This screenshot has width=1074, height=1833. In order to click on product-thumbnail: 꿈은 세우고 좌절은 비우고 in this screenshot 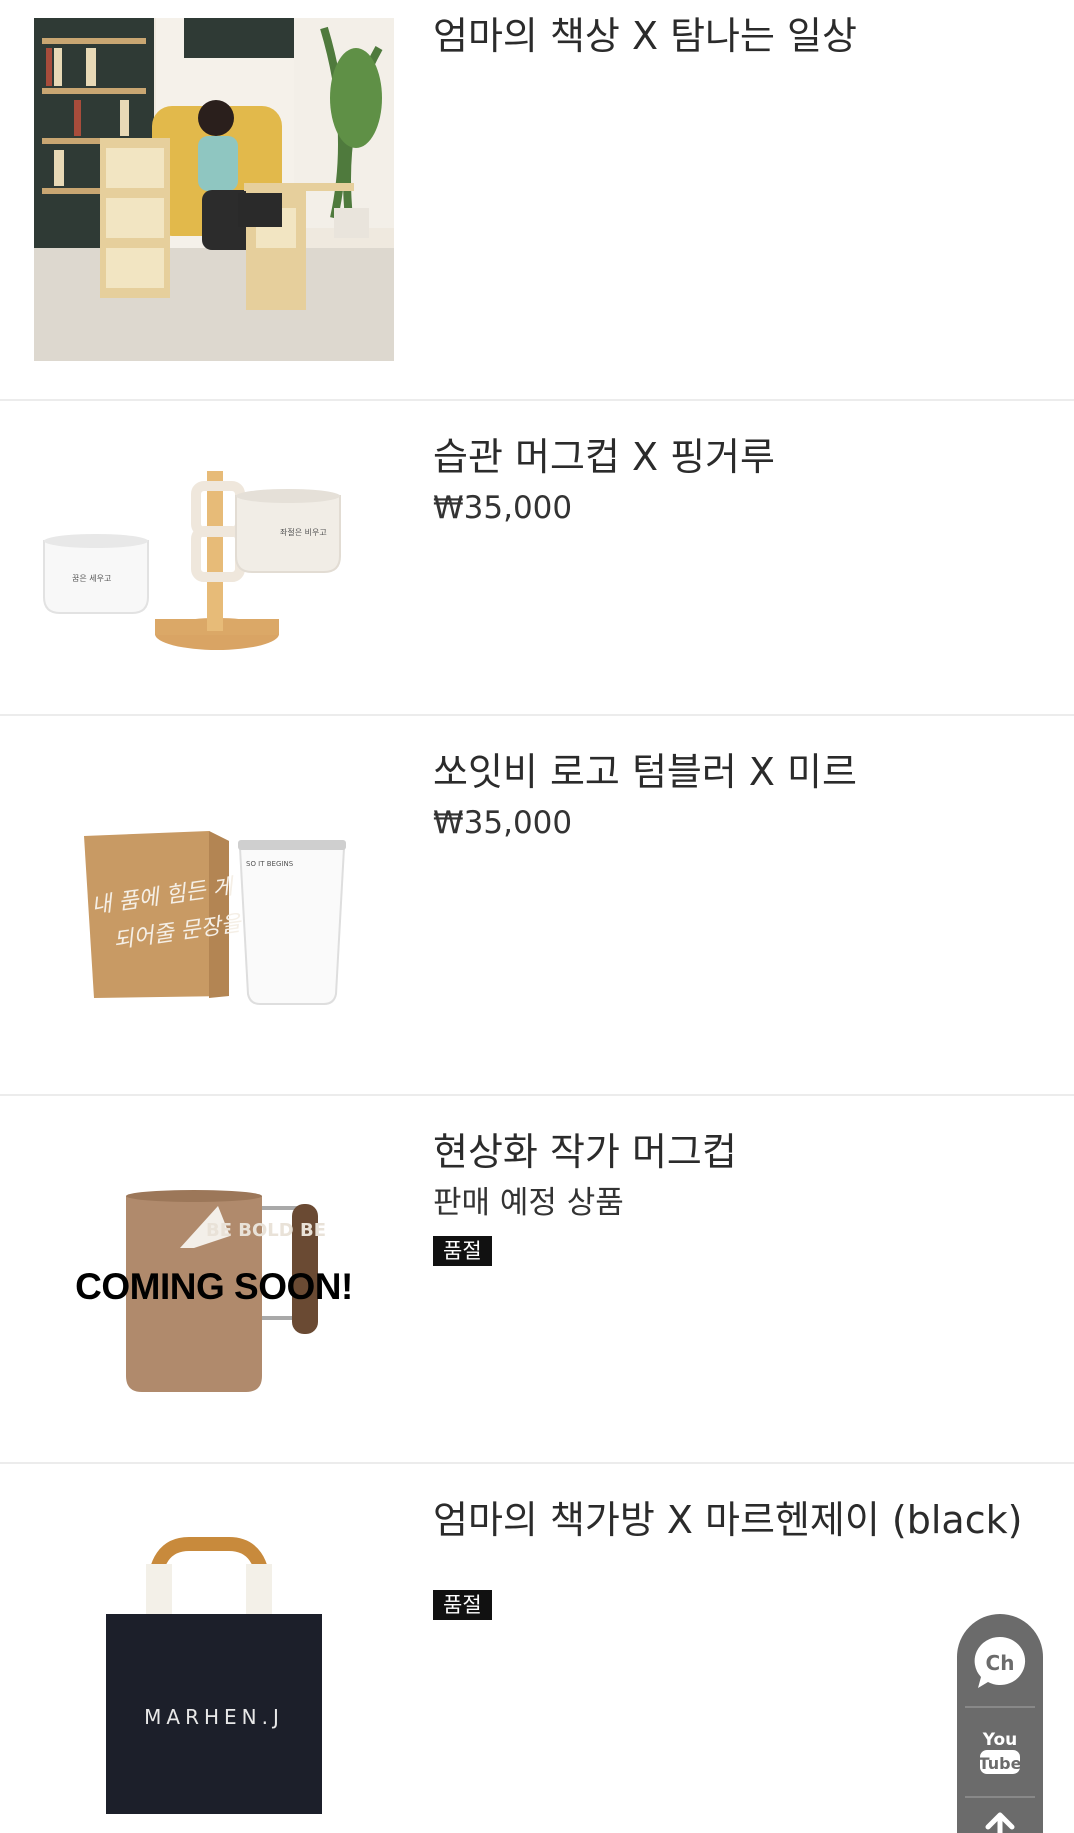, I will do `click(214, 556)`.